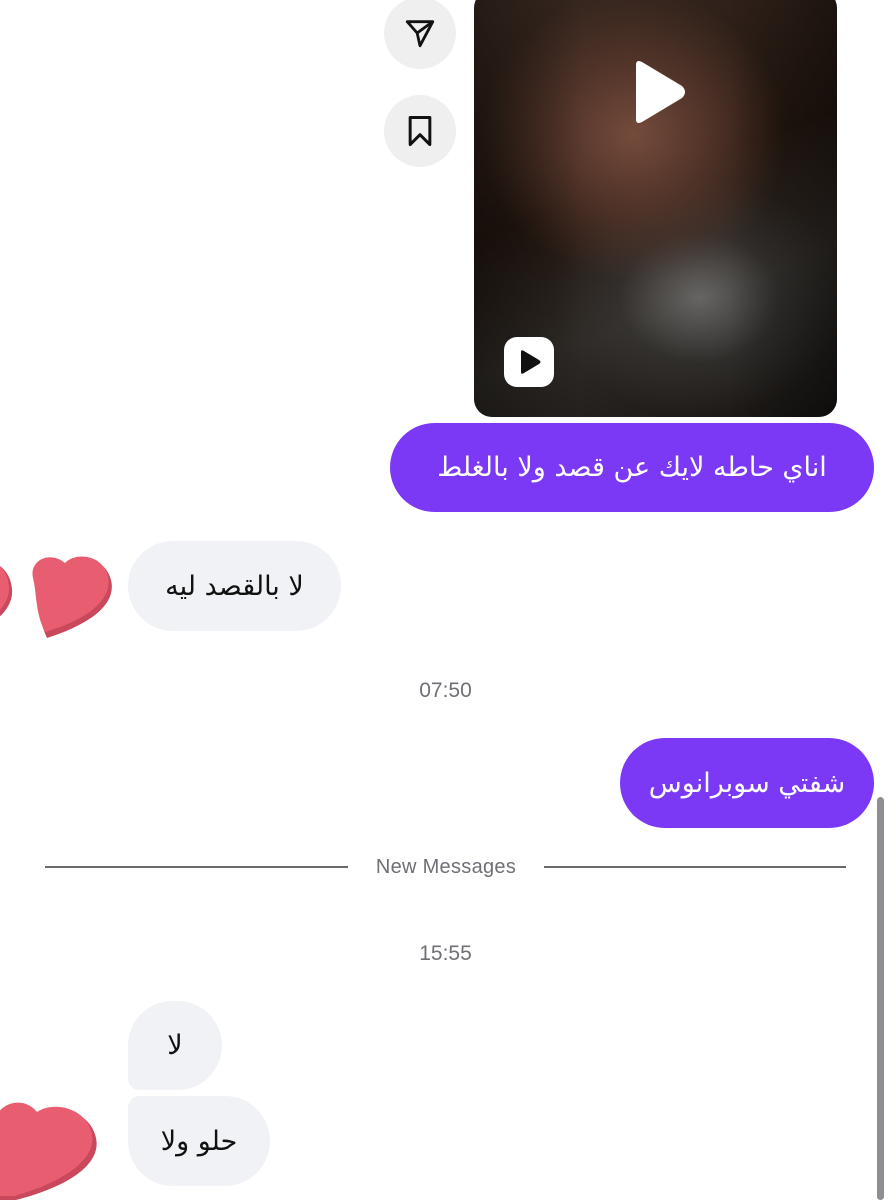  I want to click on message-text: حلو ولا, so click(199, 1141).